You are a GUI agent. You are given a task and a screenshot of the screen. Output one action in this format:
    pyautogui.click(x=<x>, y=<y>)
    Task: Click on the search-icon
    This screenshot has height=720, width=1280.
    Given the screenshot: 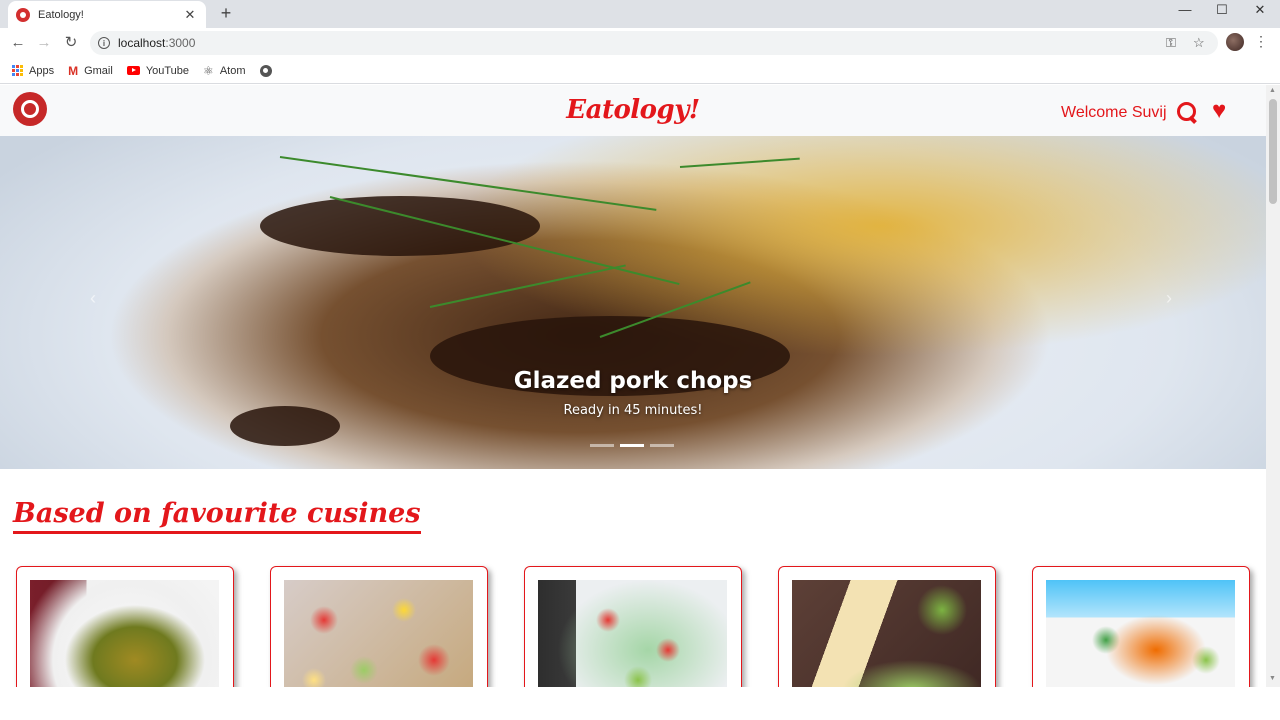 What is the action you would take?
    pyautogui.click(x=1187, y=112)
    